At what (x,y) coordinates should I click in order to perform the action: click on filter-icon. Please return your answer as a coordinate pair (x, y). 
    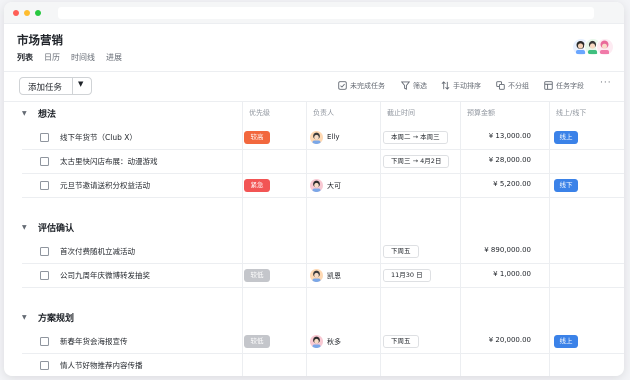
    Looking at the image, I should click on (405, 85).